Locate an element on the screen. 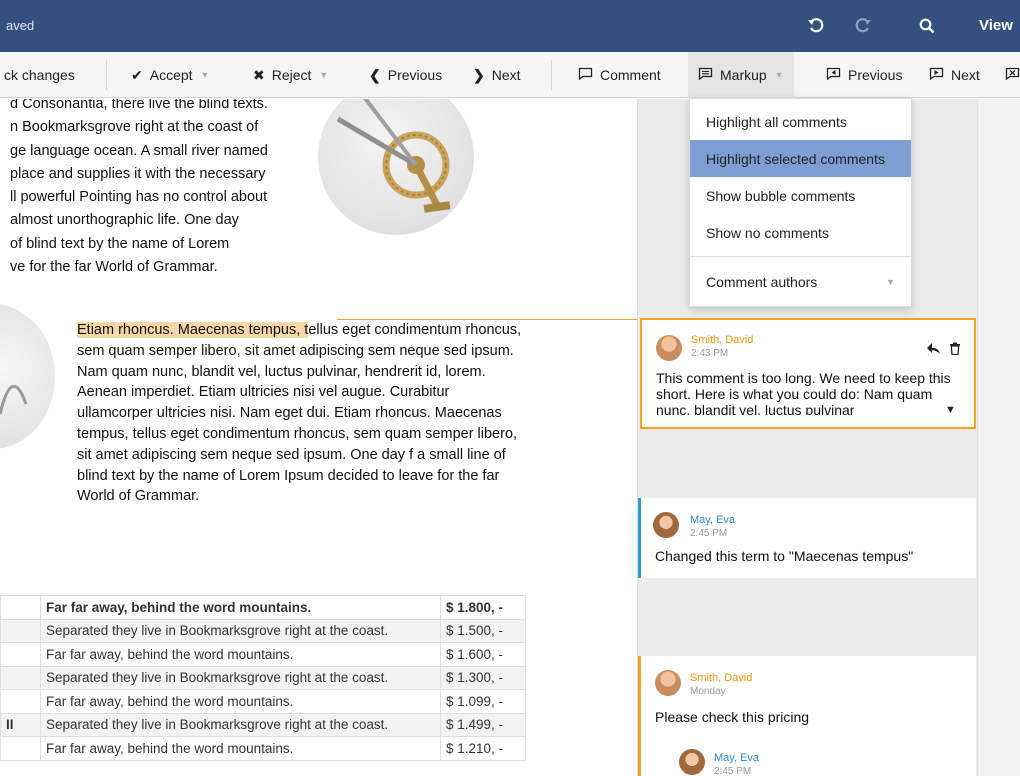  table-cell: $ 1.099, - is located at coordinates (483, 701).